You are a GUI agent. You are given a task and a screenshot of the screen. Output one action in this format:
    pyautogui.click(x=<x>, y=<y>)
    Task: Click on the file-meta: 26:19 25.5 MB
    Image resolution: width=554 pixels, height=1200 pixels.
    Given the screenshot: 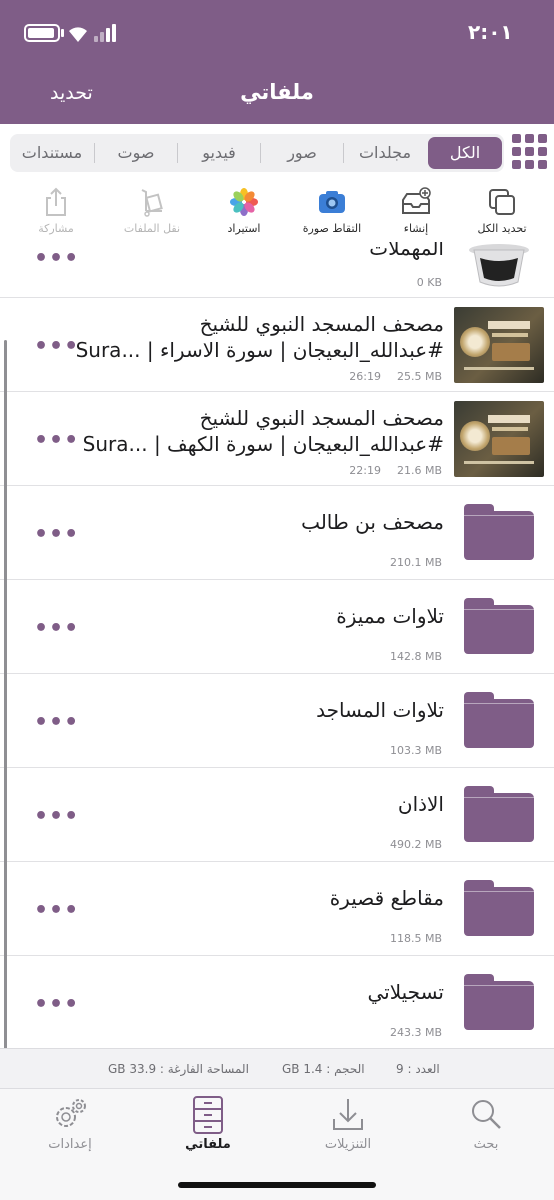 What is the action you would take?
    pyautogui.click(x=387, y=376)
    